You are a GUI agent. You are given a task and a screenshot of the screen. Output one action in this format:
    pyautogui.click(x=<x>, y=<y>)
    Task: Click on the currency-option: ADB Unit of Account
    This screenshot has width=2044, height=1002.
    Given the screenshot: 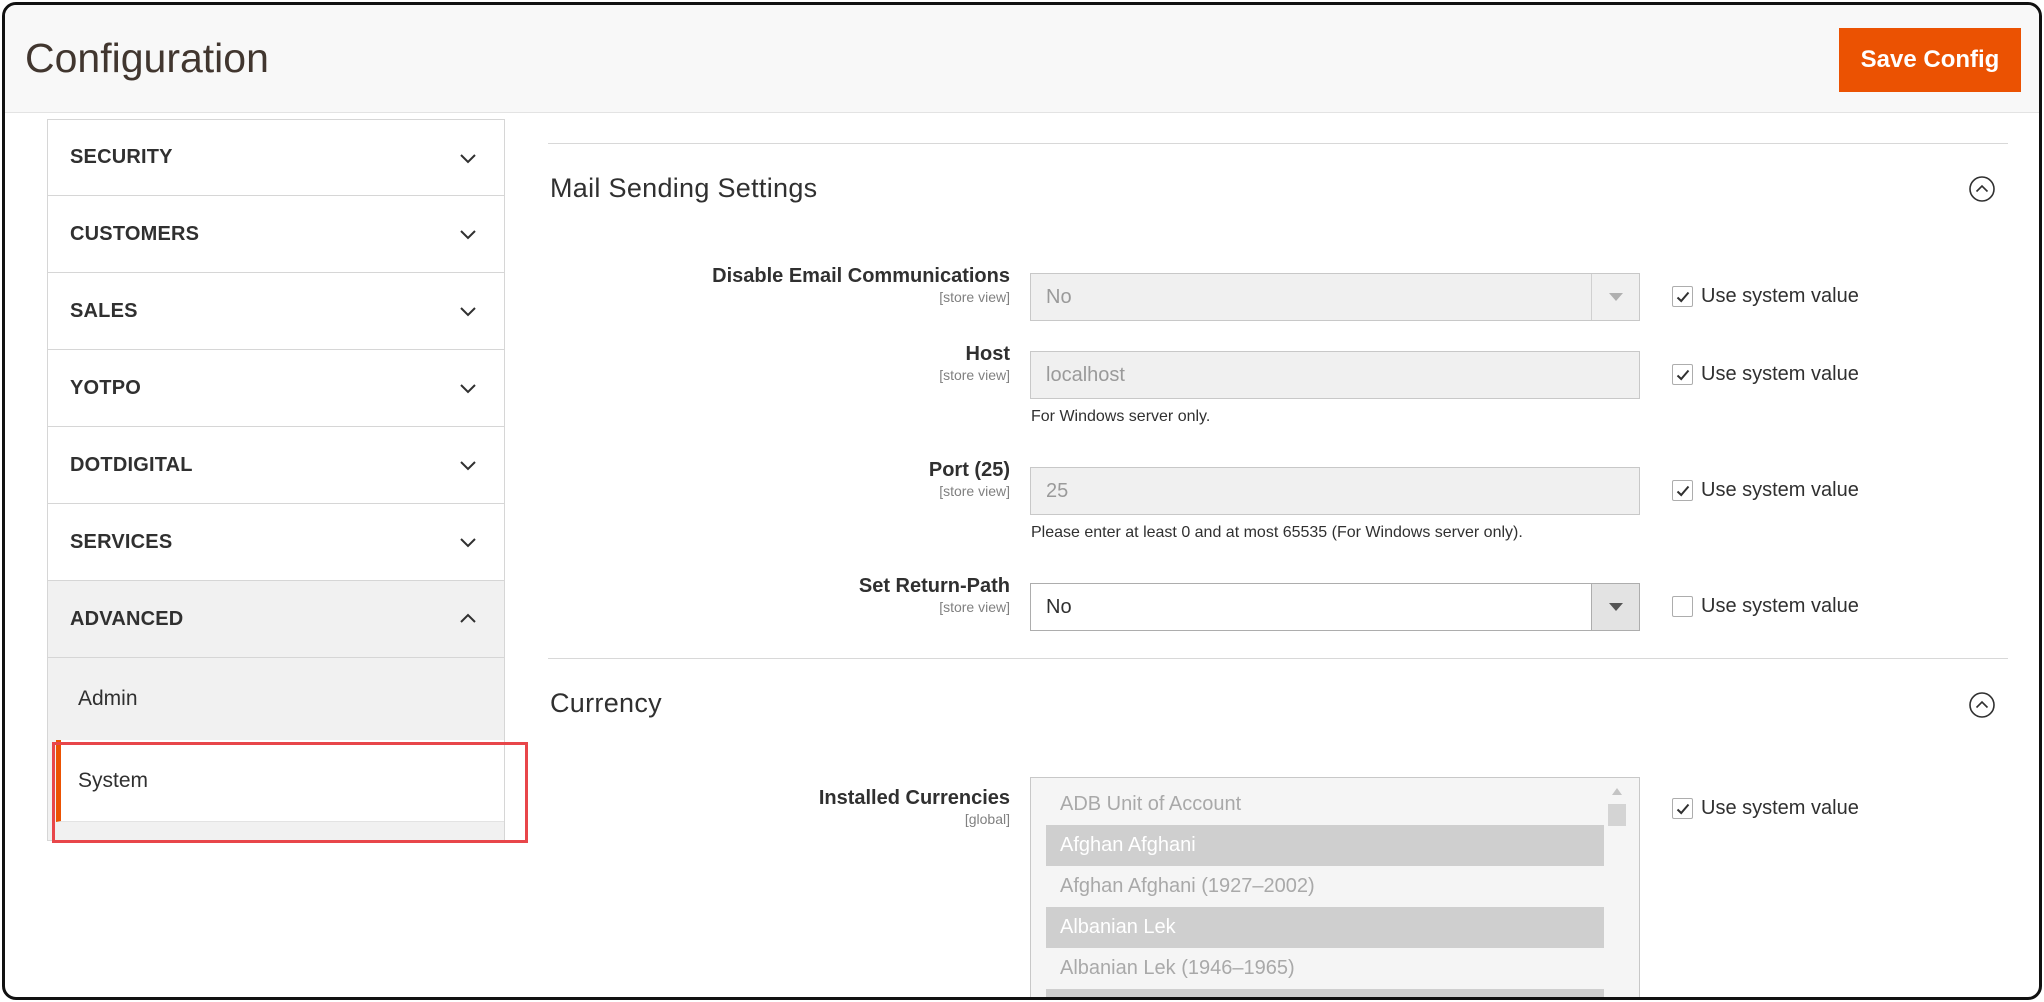 What is the action you would take?
    pyautogui.click(x=1325, y=804)
    